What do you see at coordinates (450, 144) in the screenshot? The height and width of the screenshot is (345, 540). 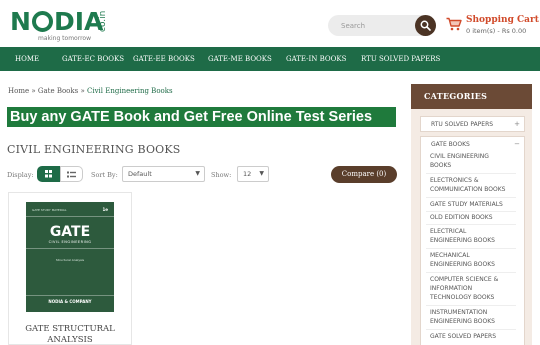 I see `category-label: GATE BOOKS` at bounding box center [450, 144].